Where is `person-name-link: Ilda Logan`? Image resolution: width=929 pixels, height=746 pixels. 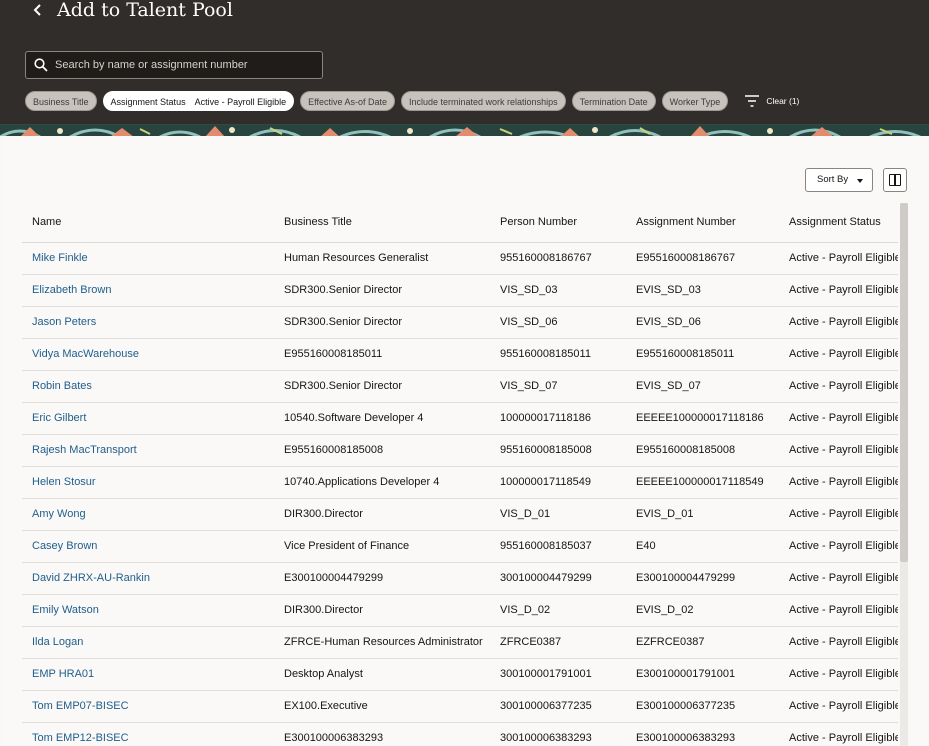 person-name-link: Ilda Logan is located at coordinates (57, 642).